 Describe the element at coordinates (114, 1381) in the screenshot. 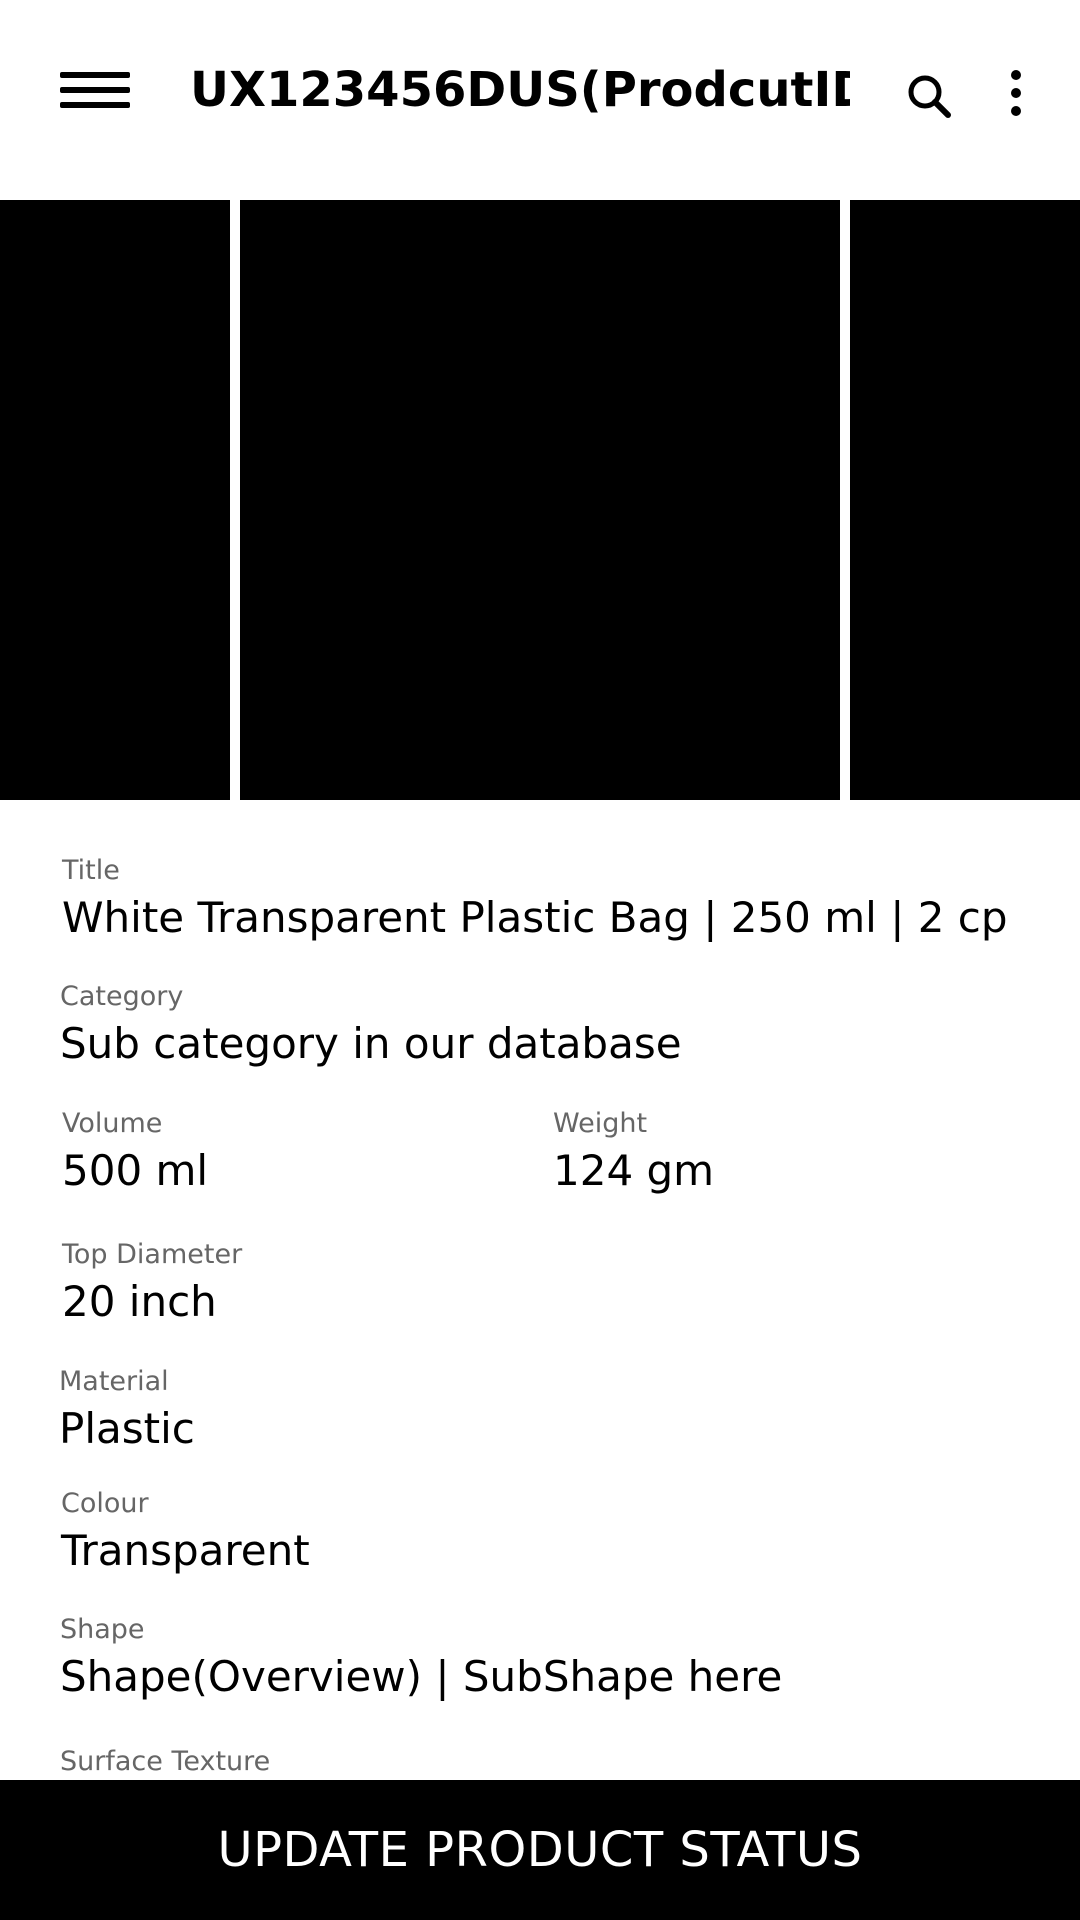

I see `field-label: Material` at that location.